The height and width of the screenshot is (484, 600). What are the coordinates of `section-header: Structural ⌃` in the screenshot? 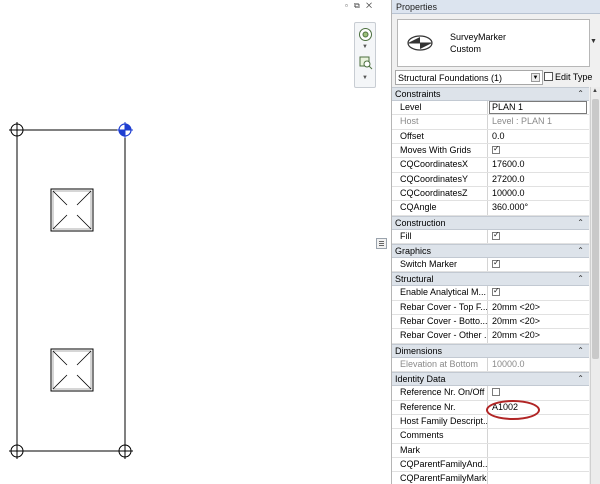 It's located at (490, 279).